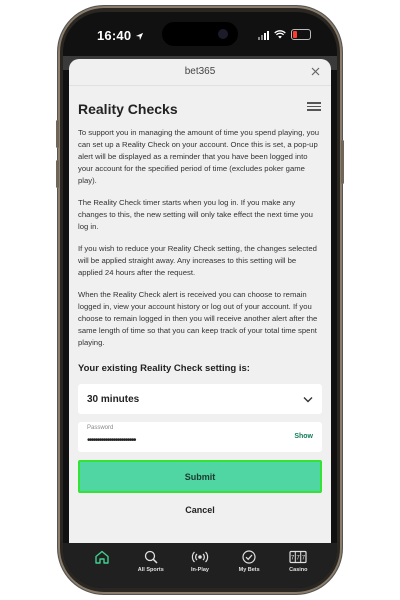 The height and width of the screenshot is (600, 400). Describe the element at coordinates (164, 368) in the screenshot. I see `setting-label: Your existing Reality Check setting is:` at that location.